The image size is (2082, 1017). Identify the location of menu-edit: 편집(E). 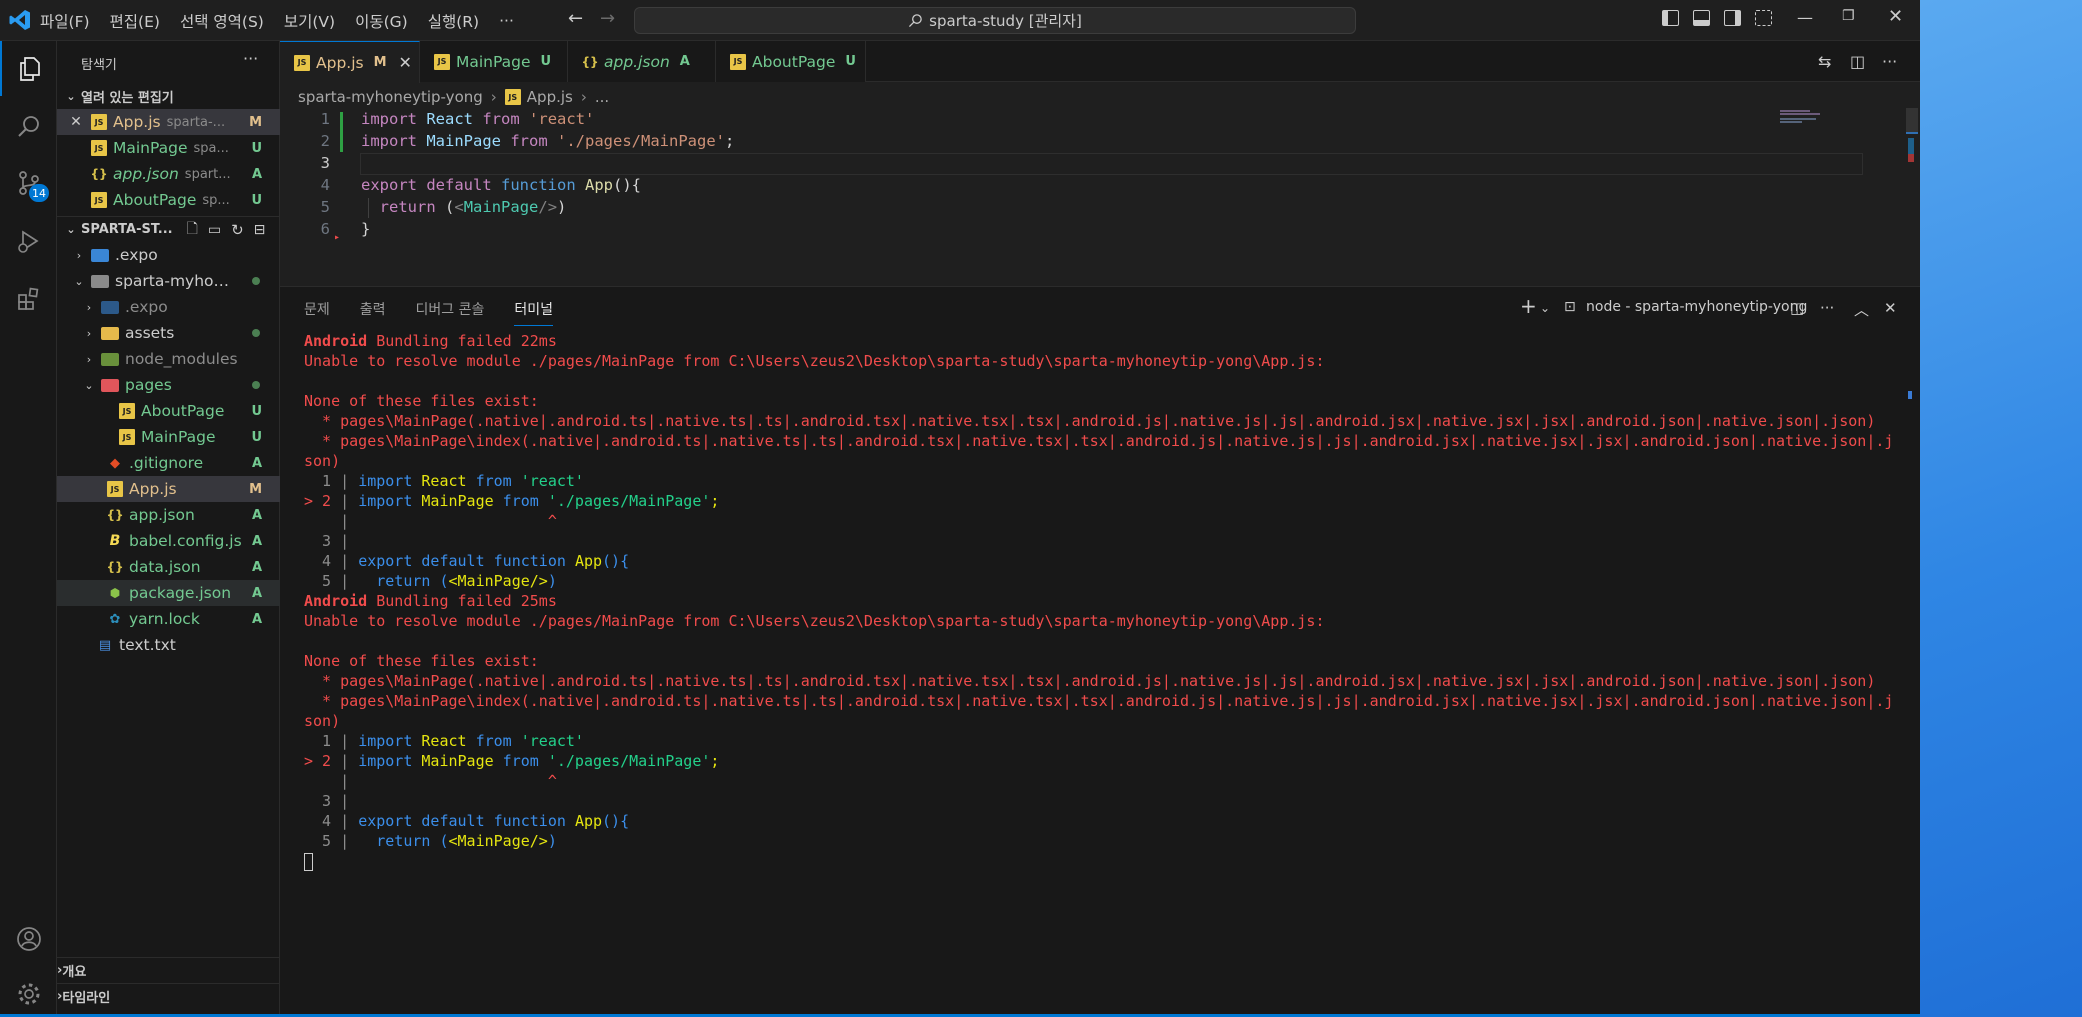
(135, 21).